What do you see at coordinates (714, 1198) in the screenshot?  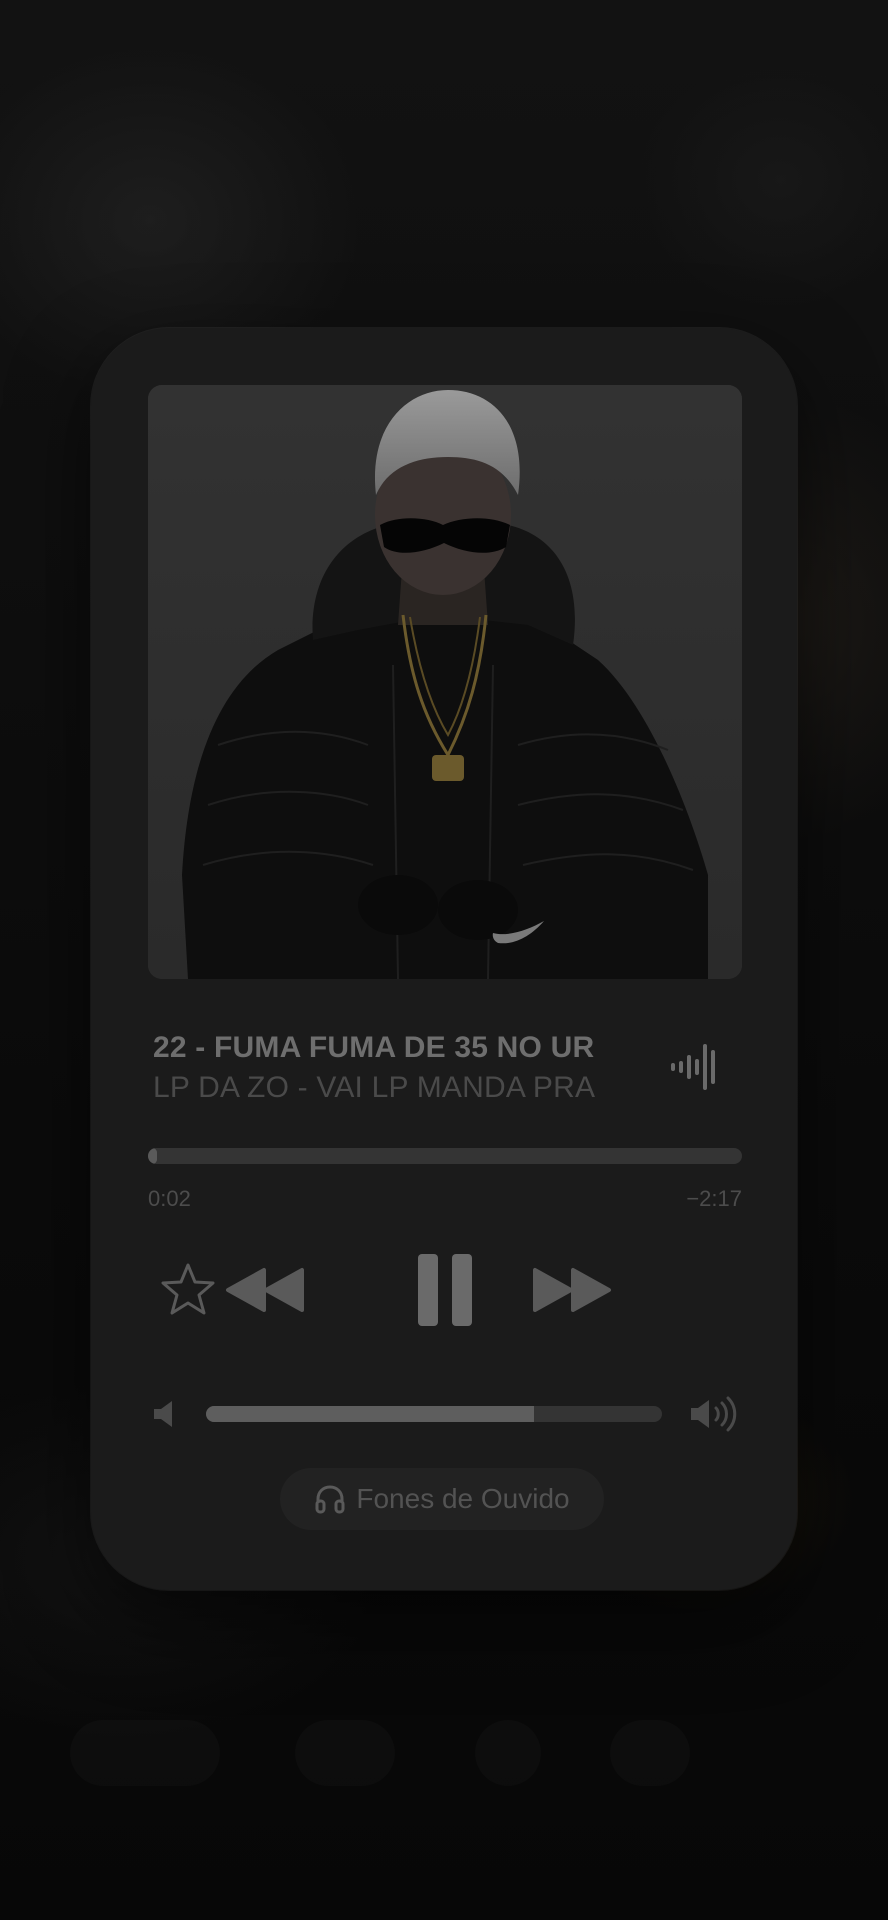 I see `remaining-time: −2:17` at bounding box center [714, 1198].